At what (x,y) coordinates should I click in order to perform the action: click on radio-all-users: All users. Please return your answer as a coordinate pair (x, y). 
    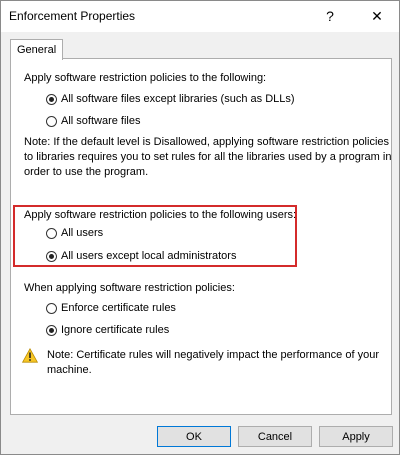
    Looking at the image, I should click on (74, 233).